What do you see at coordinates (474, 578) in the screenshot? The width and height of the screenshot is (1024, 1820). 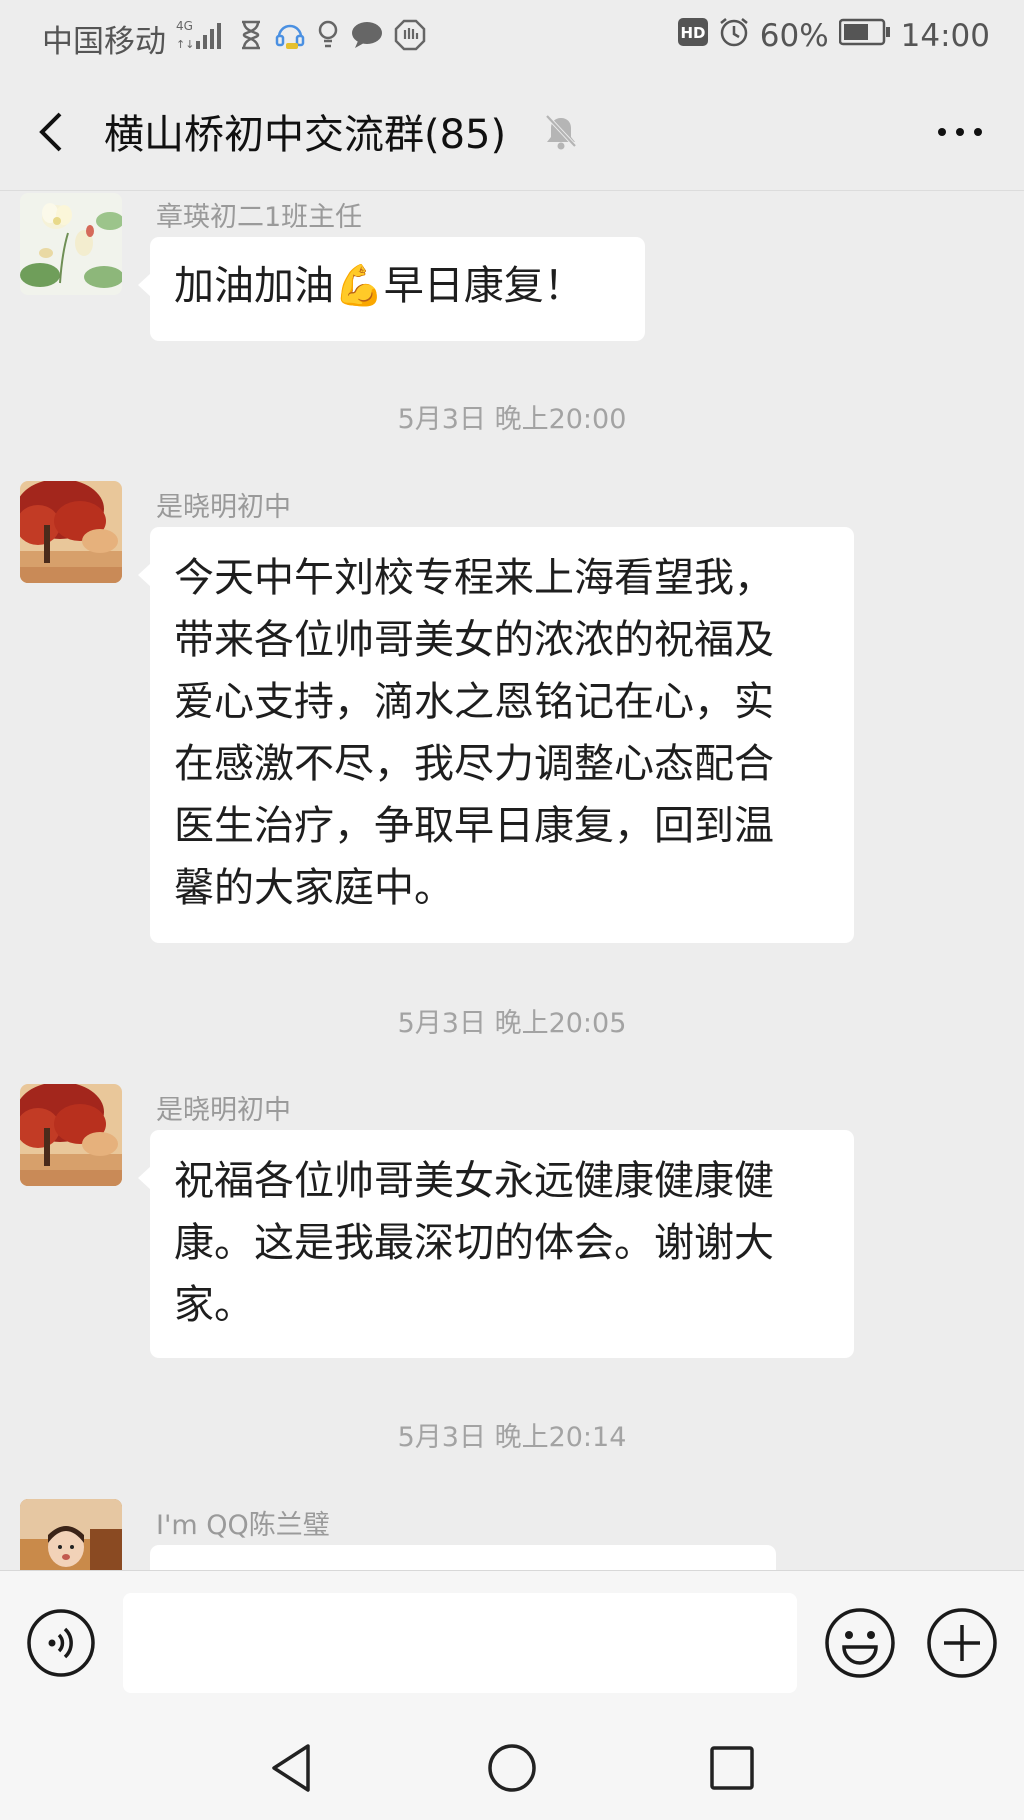 I see `message-text-line: 今天中午刘校专程来上海看望我，` at bounding box center [474, 578].